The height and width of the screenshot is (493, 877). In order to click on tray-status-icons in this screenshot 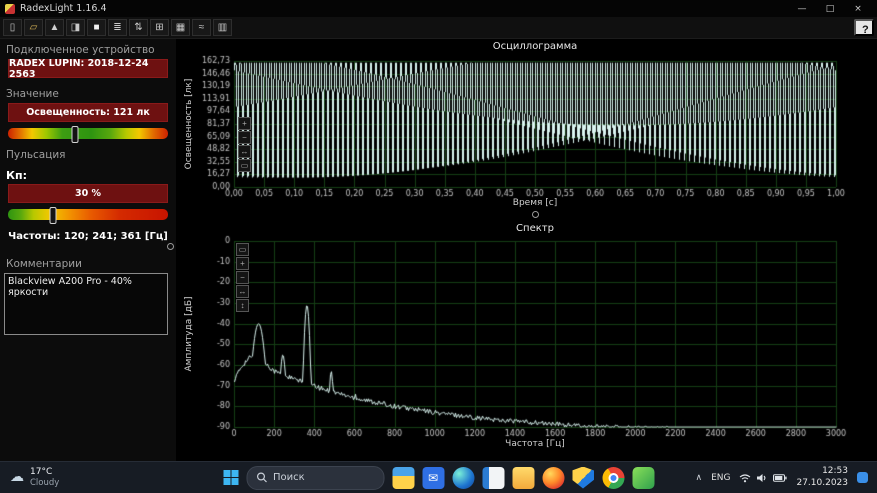, I will do `click(763, 478)`.